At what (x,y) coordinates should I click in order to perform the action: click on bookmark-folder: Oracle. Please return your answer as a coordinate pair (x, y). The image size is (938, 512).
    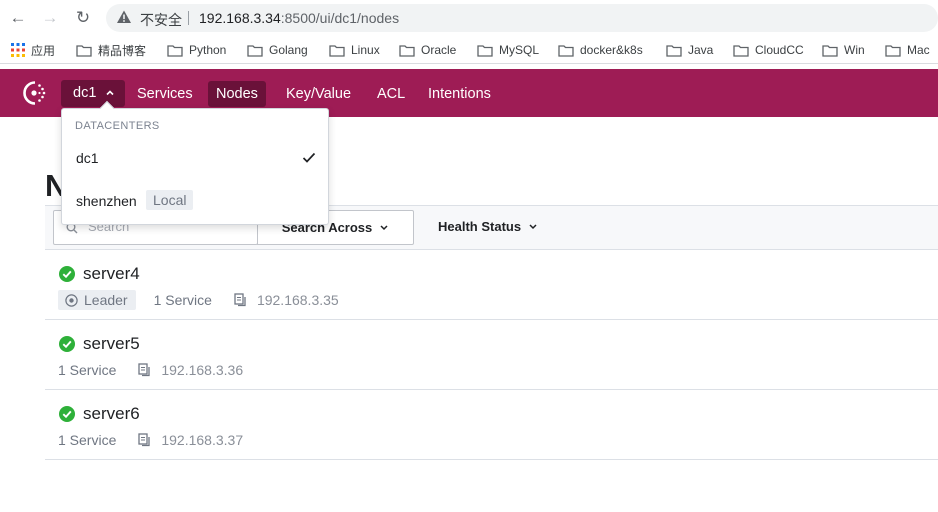
    Looking at the image, I should click on (427, 50).